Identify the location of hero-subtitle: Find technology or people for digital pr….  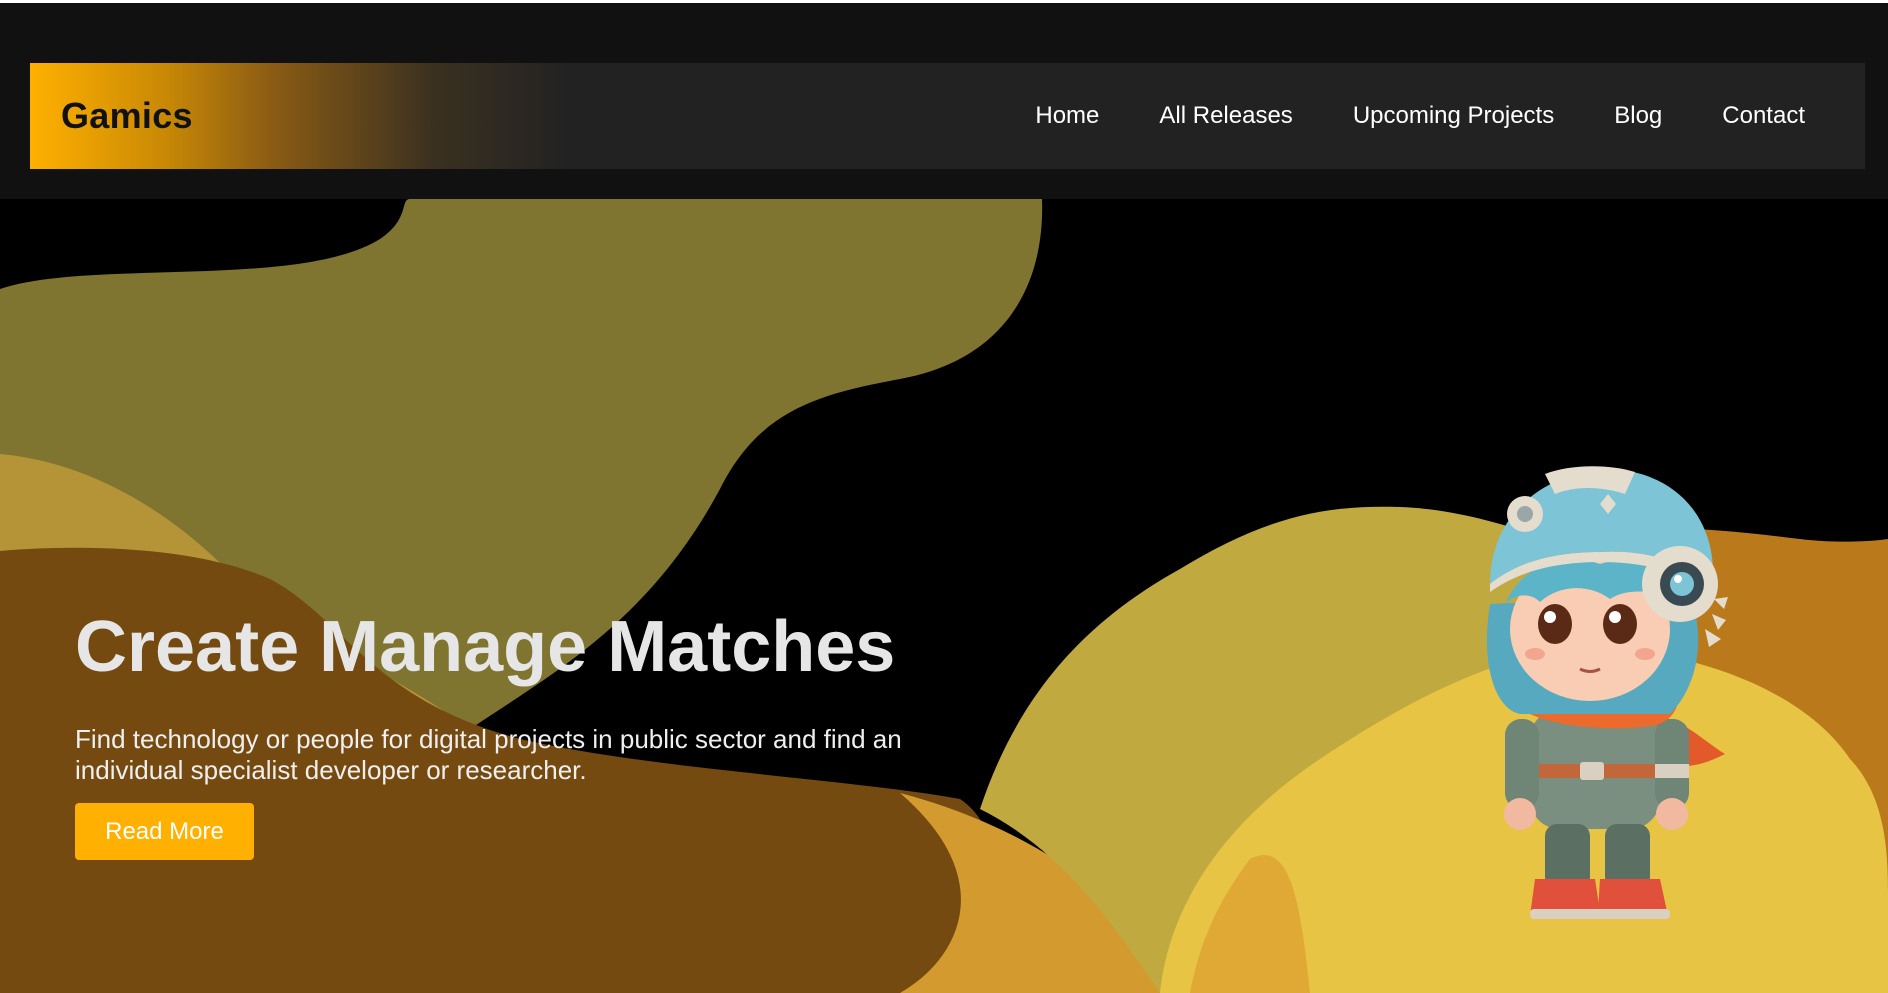
(488, 754).